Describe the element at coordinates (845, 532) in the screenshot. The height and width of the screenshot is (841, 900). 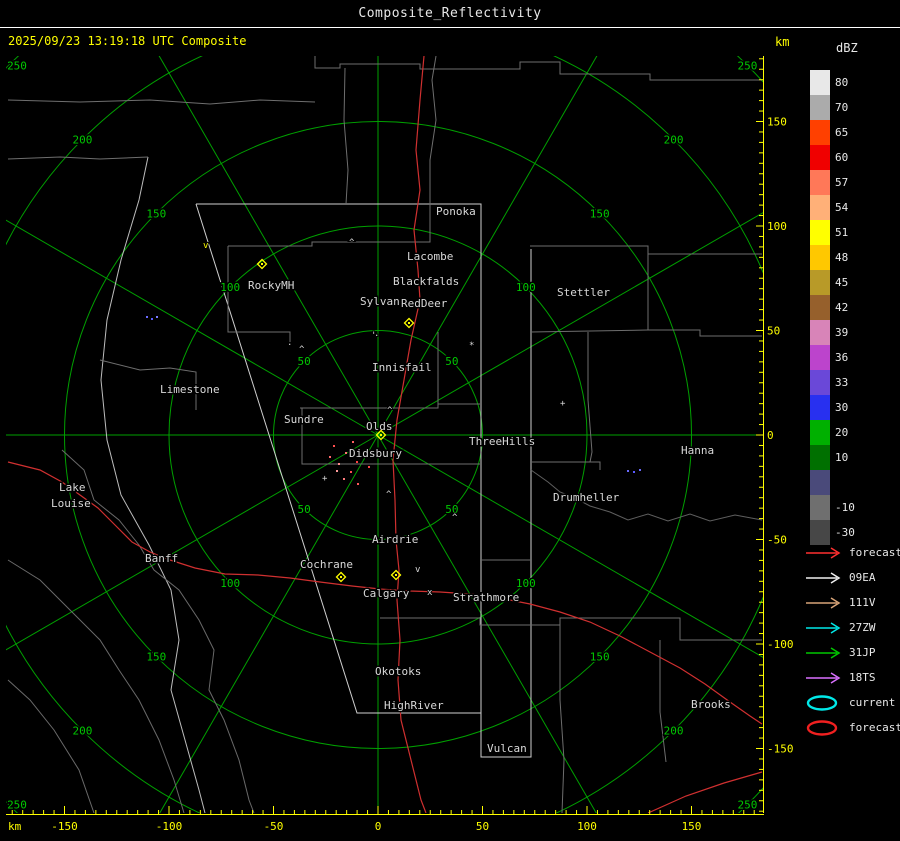
I see `colorbar-value-label: -30` at that location.